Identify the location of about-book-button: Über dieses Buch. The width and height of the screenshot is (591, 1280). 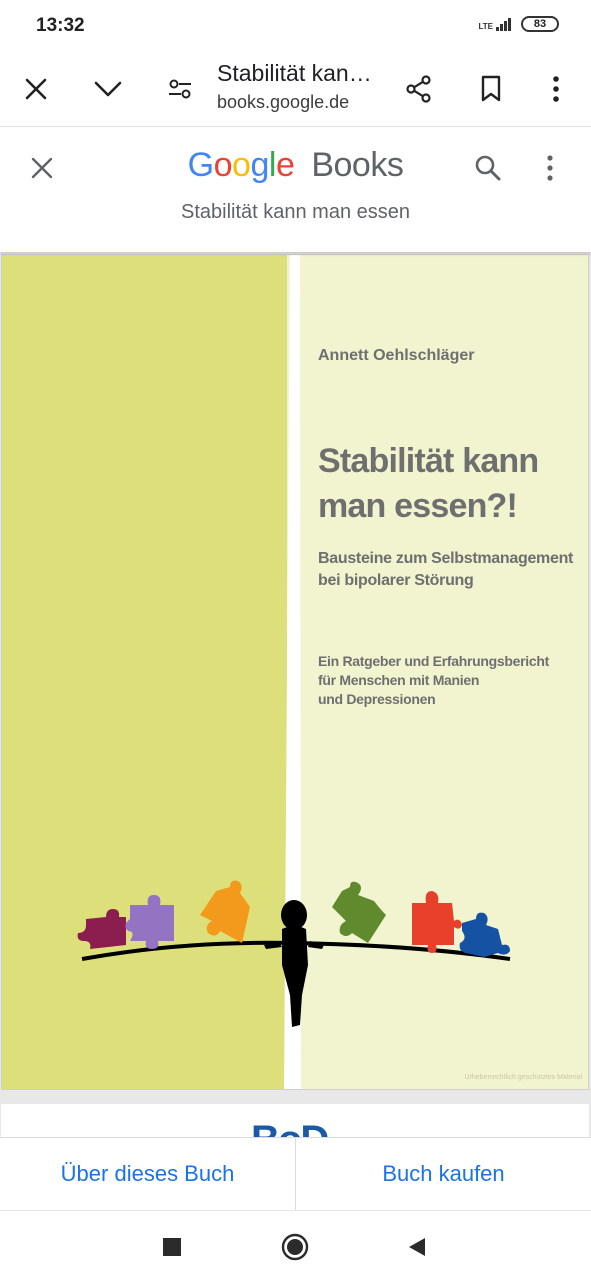
(147, 1174).